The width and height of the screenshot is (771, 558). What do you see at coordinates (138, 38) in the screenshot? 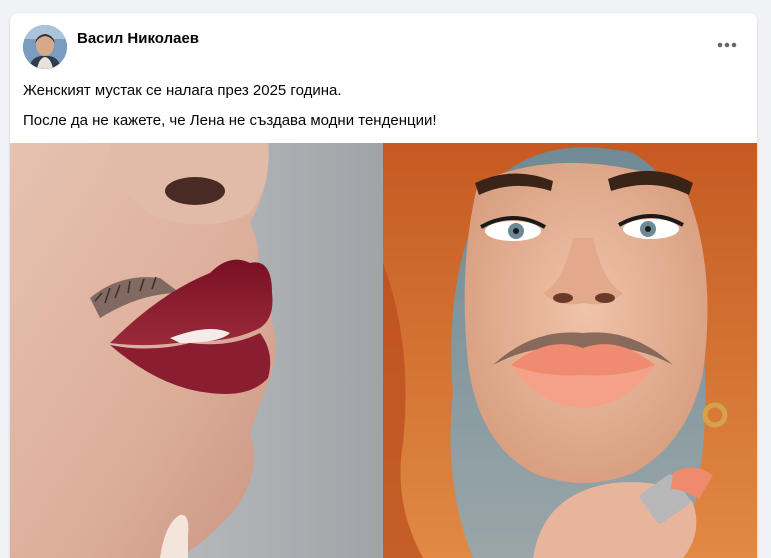
I see `author-name: Васил Николаев` at bounding box center [138, 38].